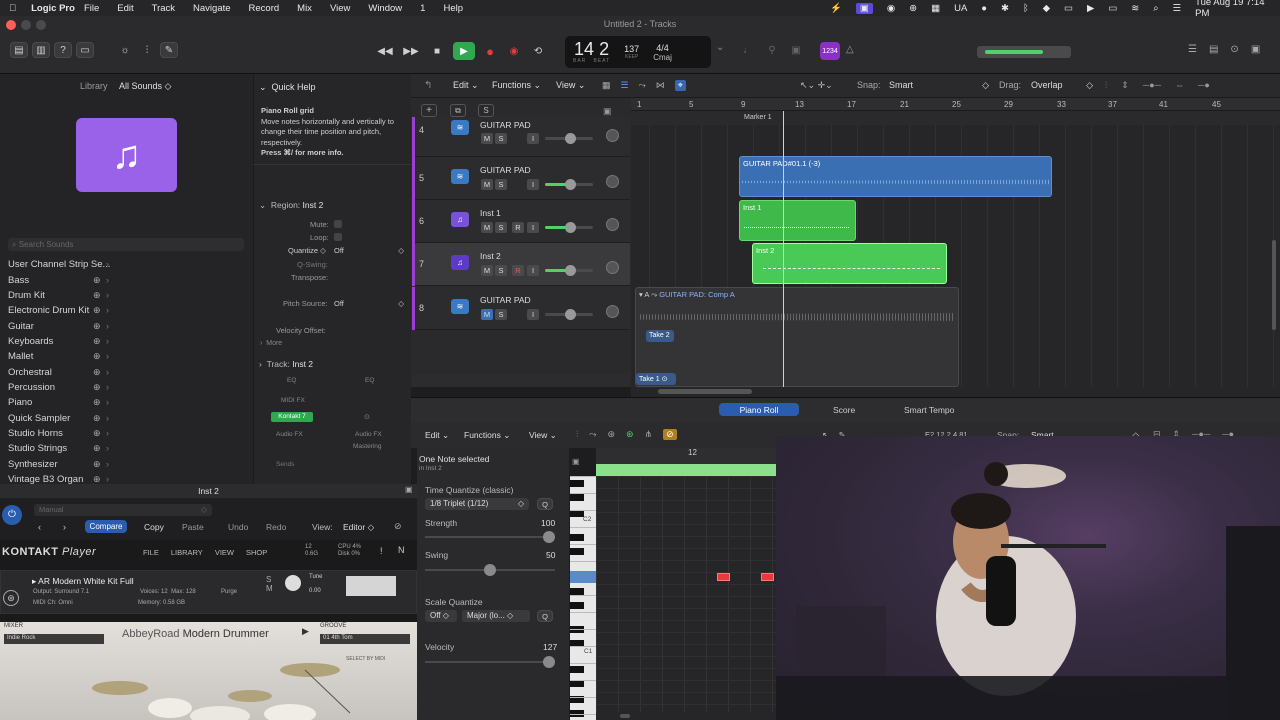 This screenshot has height=720, width=1280. What do you see at coordinates (287, 87) in the screenshot?
I see `quick-help-header: ⌄ Quick Help` at bounding box center [287, 87].